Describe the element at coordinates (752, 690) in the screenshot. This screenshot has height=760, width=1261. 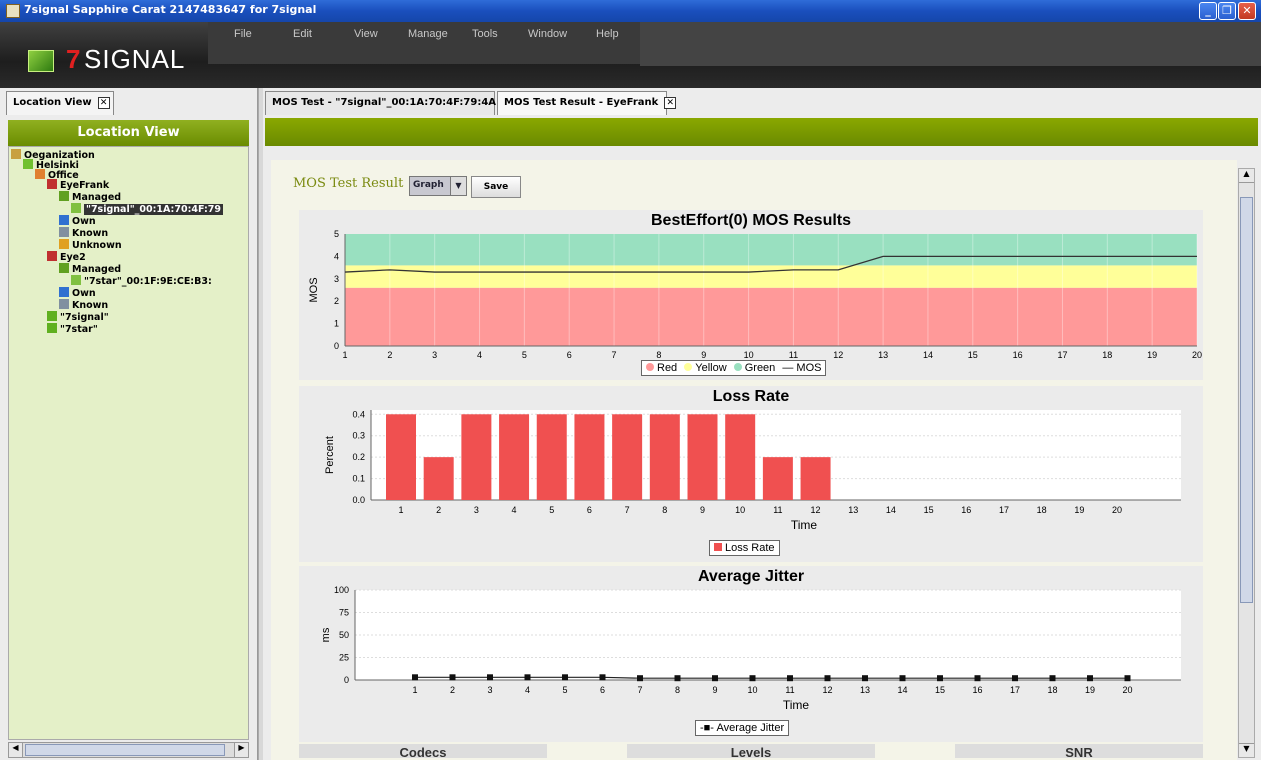
I see `x-tick-label: 10` at that location.